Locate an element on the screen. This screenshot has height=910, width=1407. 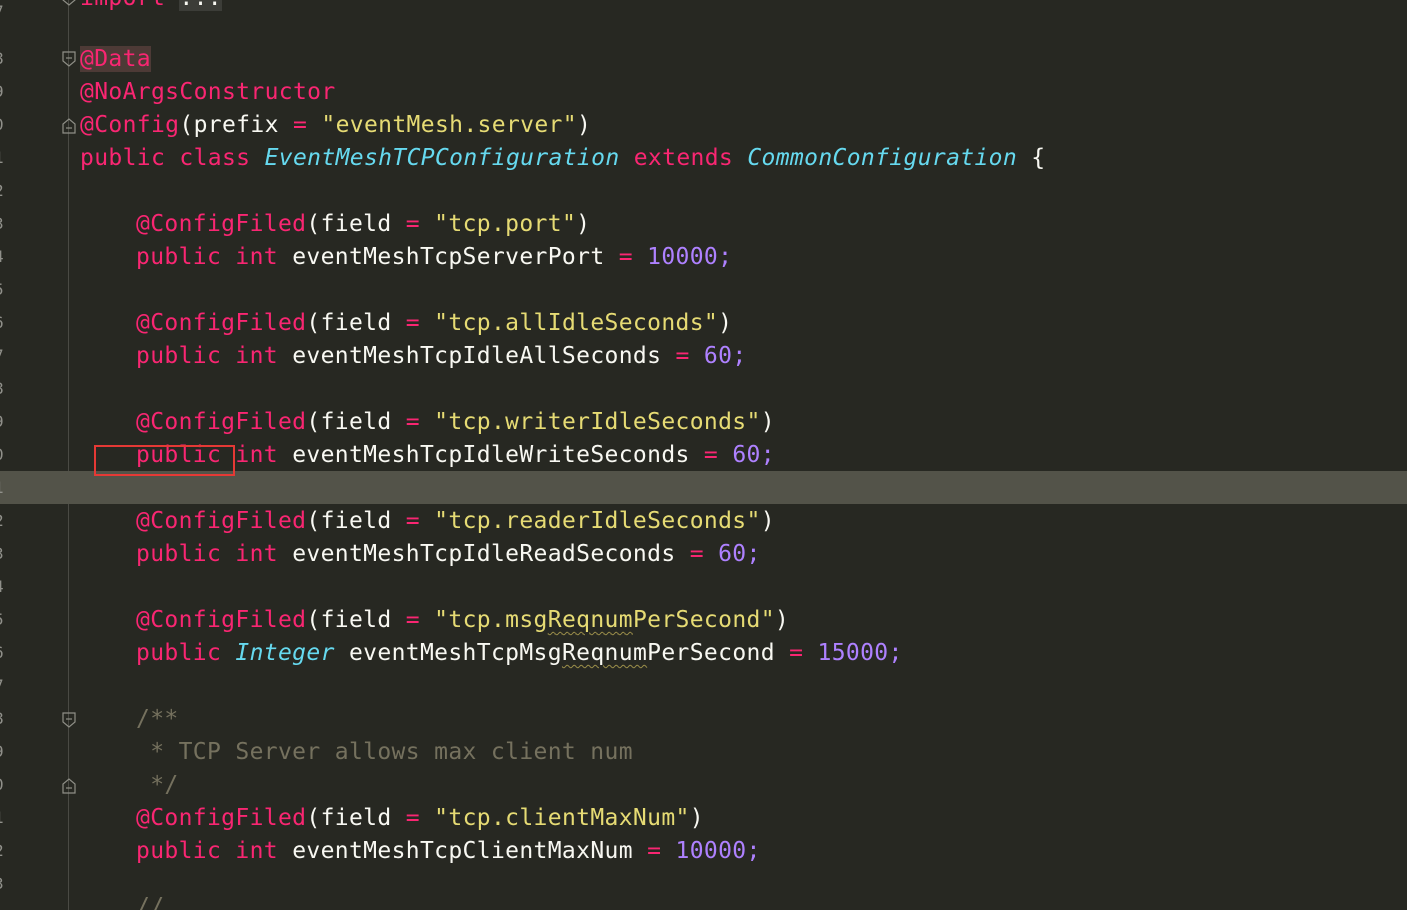
field-name-prefix: eventMeshTcpMsg is located at coordinates (455, 653).